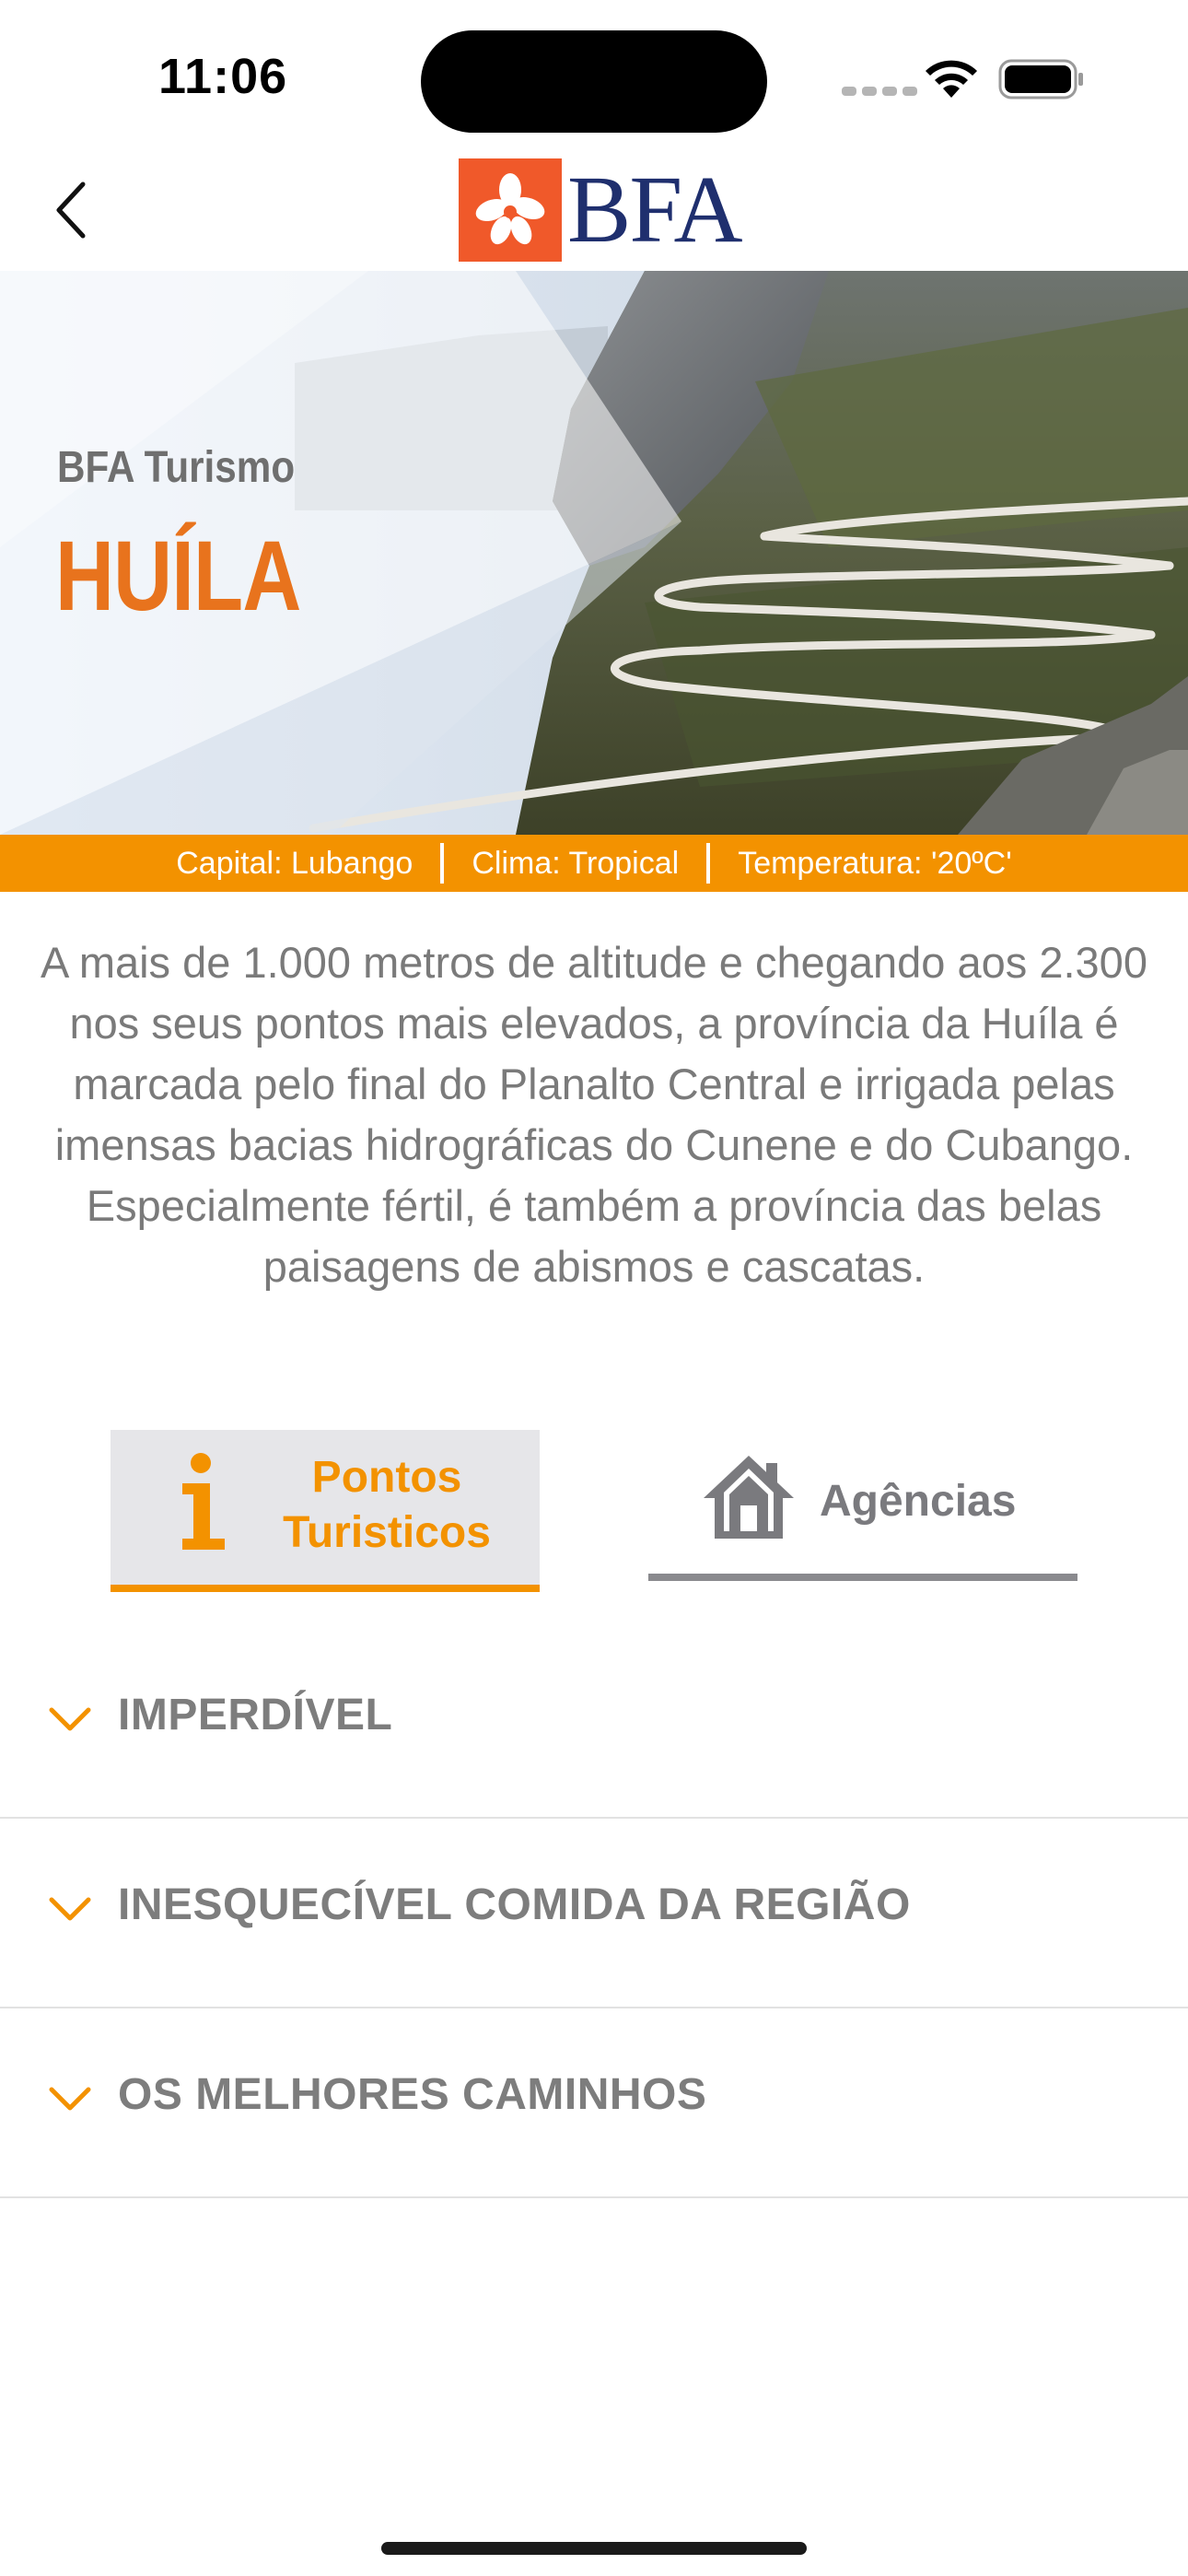 Image resolution: width=1188 pixels, height=2576 pixels. Describe the element at coordinates (1040, 79) in the screenshot. I see `battery-icon` at that location.